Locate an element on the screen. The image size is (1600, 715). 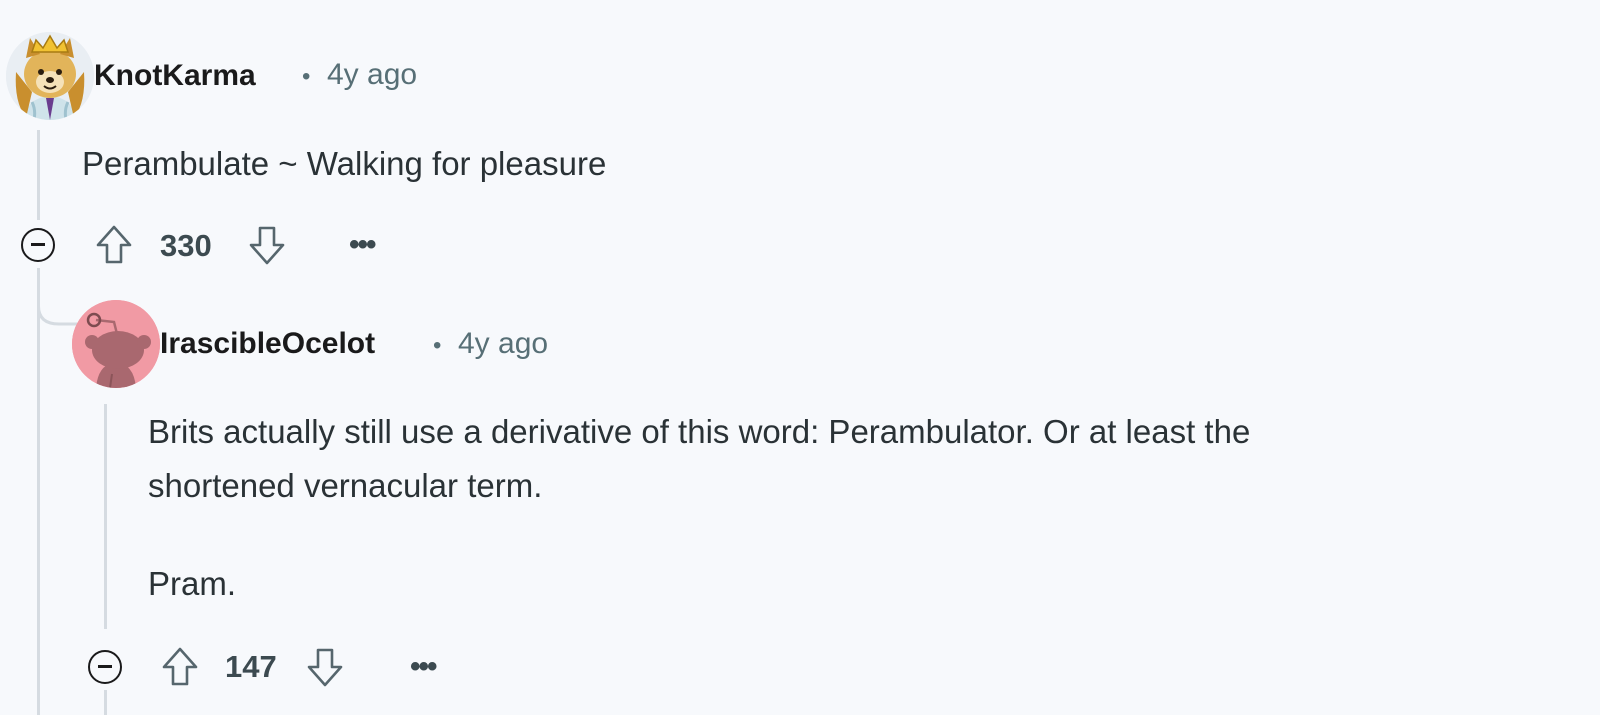
thread-branch-curve is located at coordinates (57, 311).